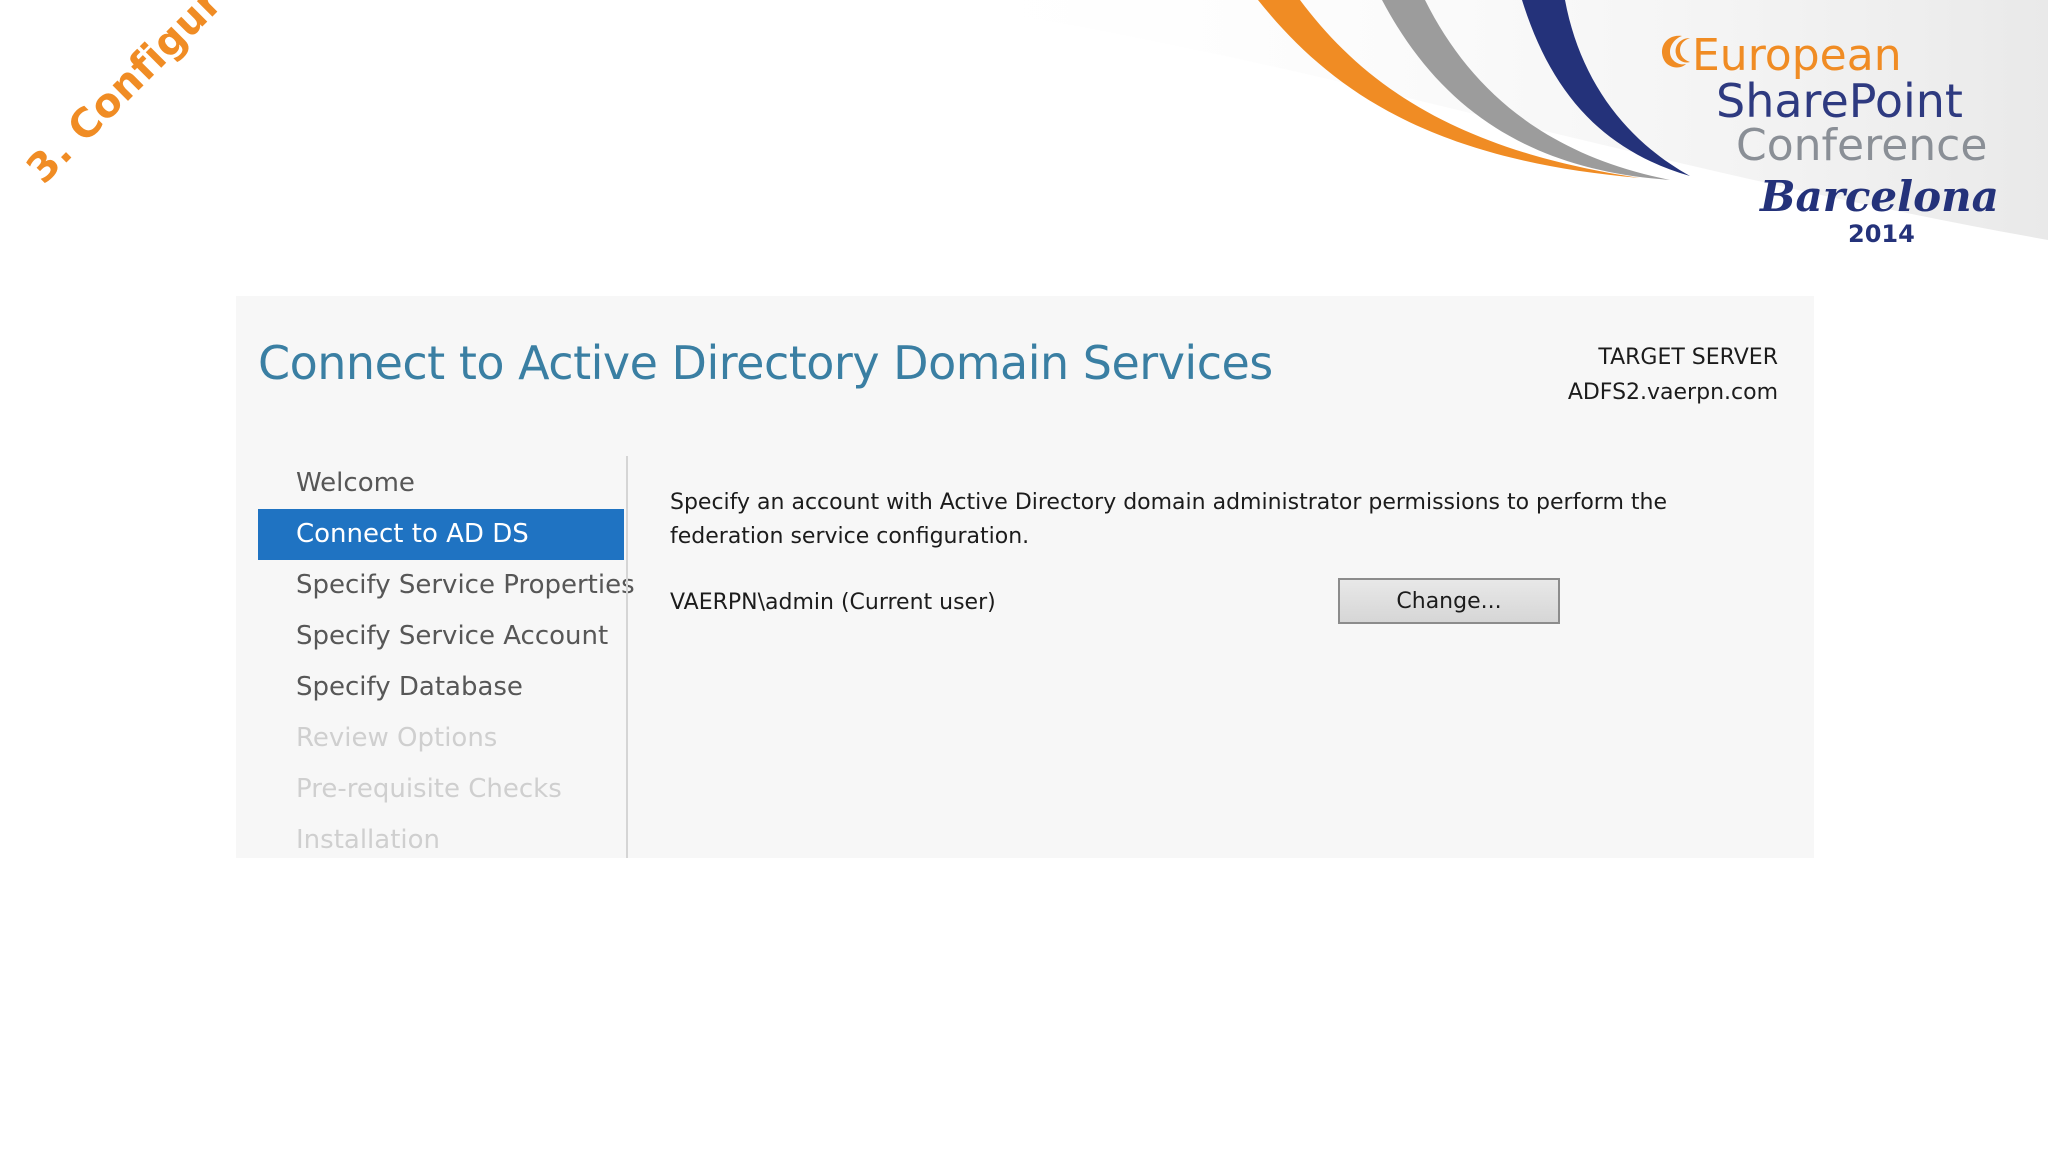 This screenshot has width=2048, height=1152. Describe the element at coordinates (1673, 375) in the screenshot. I see `target-server-info: TARGET SERVER ADFS2.vaerpn.com` at that location.